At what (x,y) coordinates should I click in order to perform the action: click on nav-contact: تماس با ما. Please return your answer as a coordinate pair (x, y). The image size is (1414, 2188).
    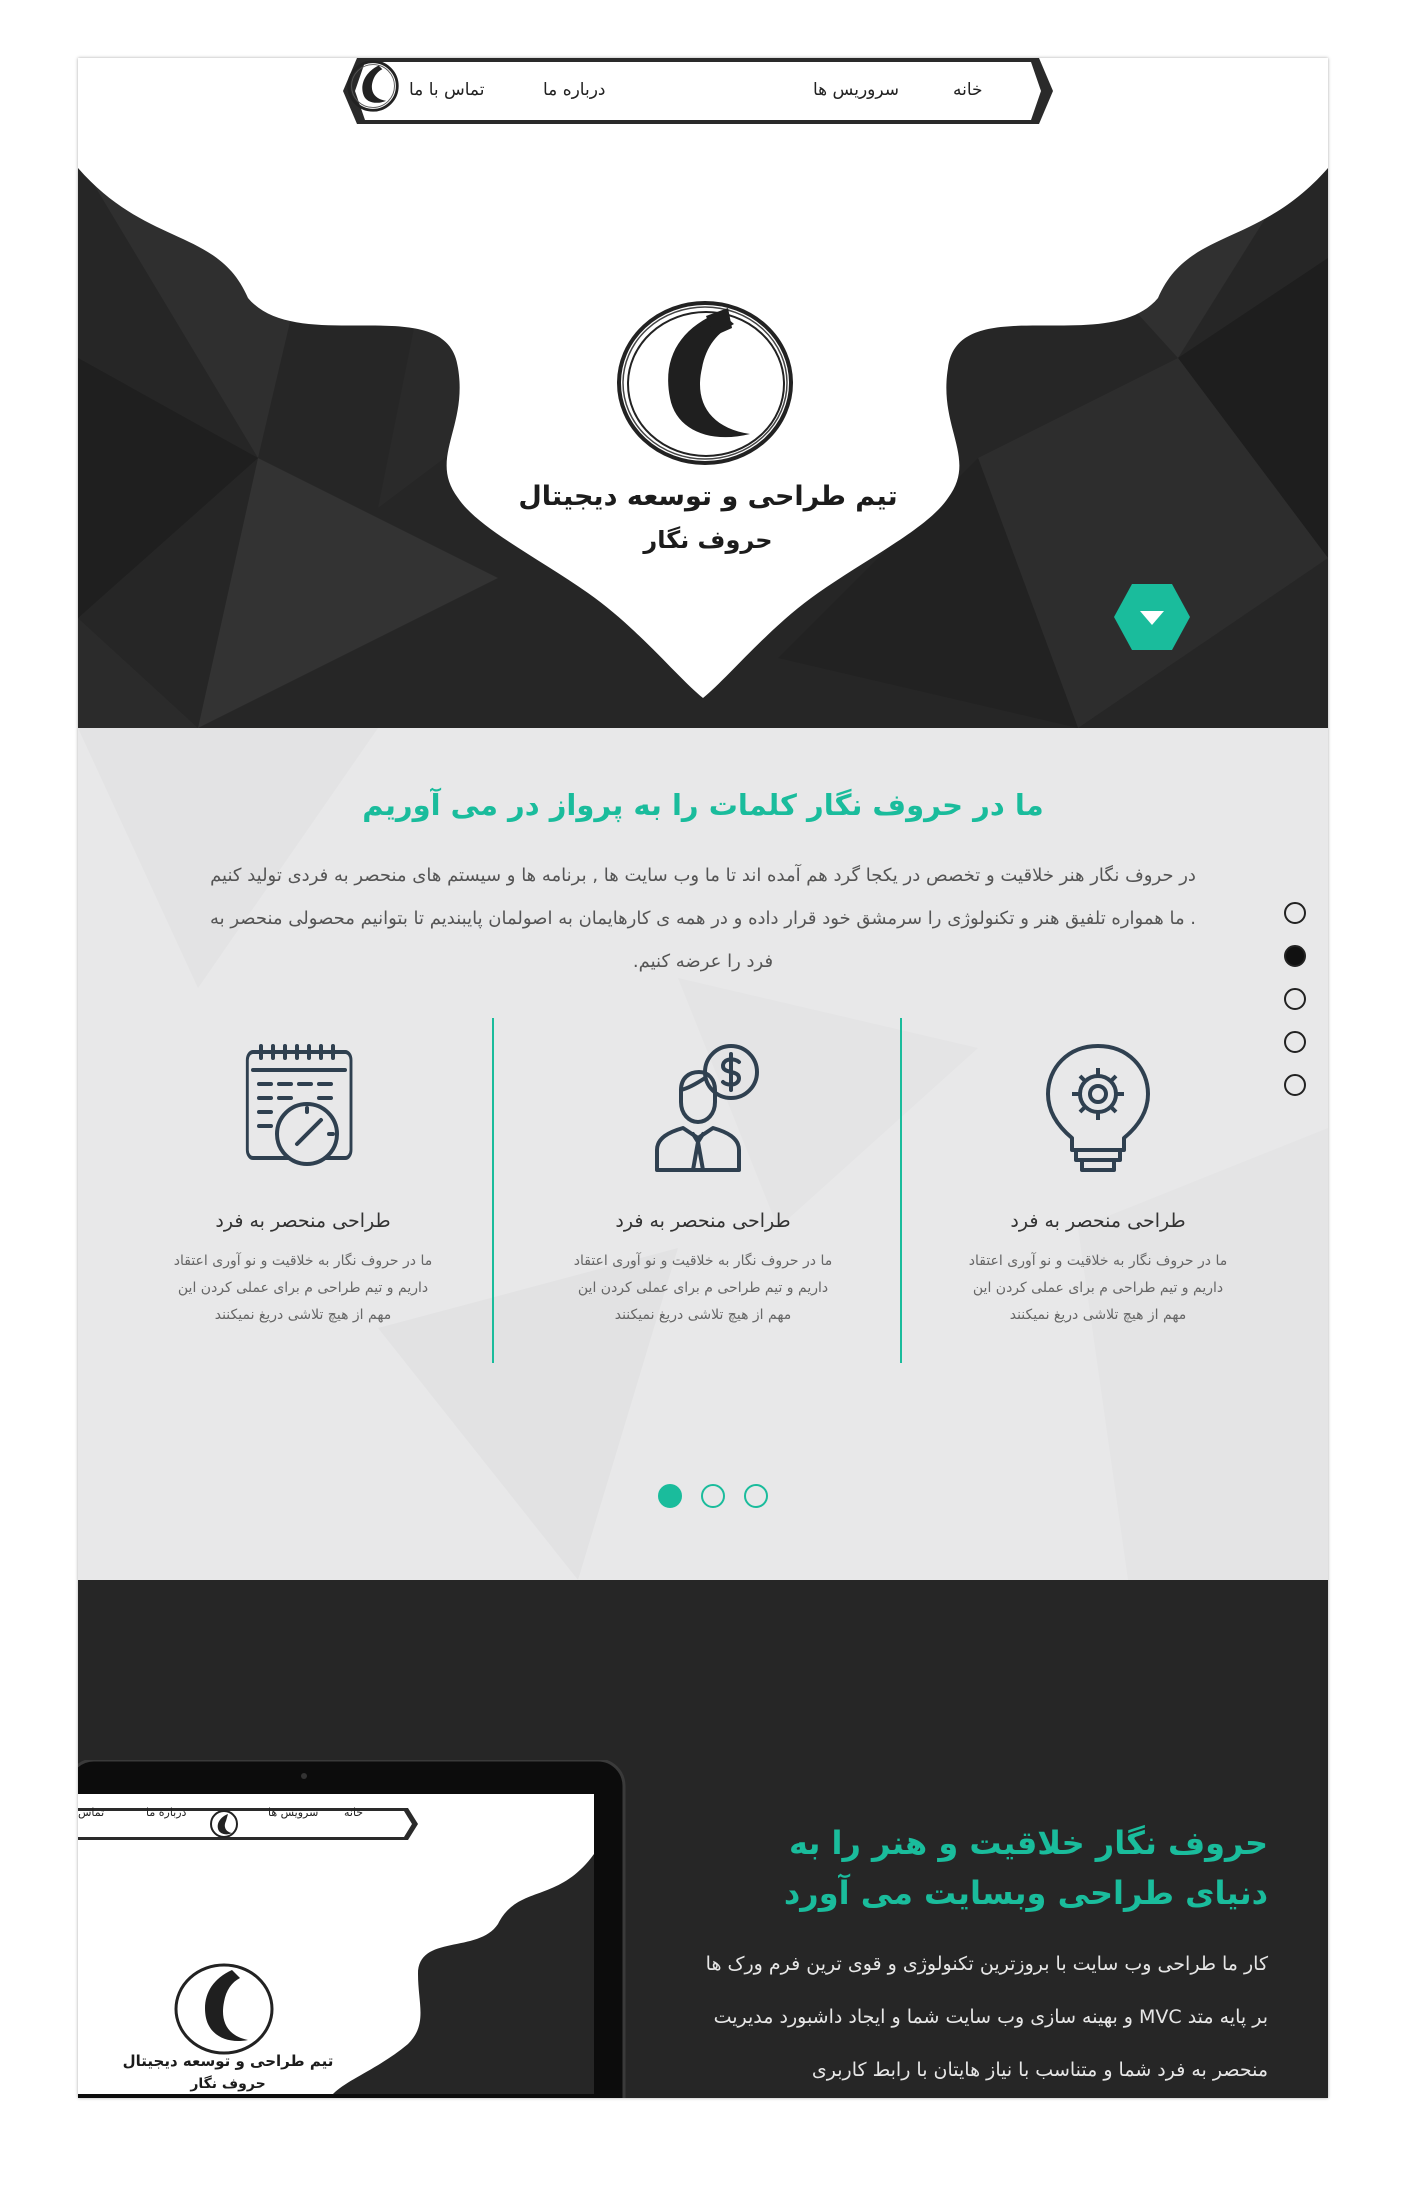
    Looking at the image, I should click on (447, 90).